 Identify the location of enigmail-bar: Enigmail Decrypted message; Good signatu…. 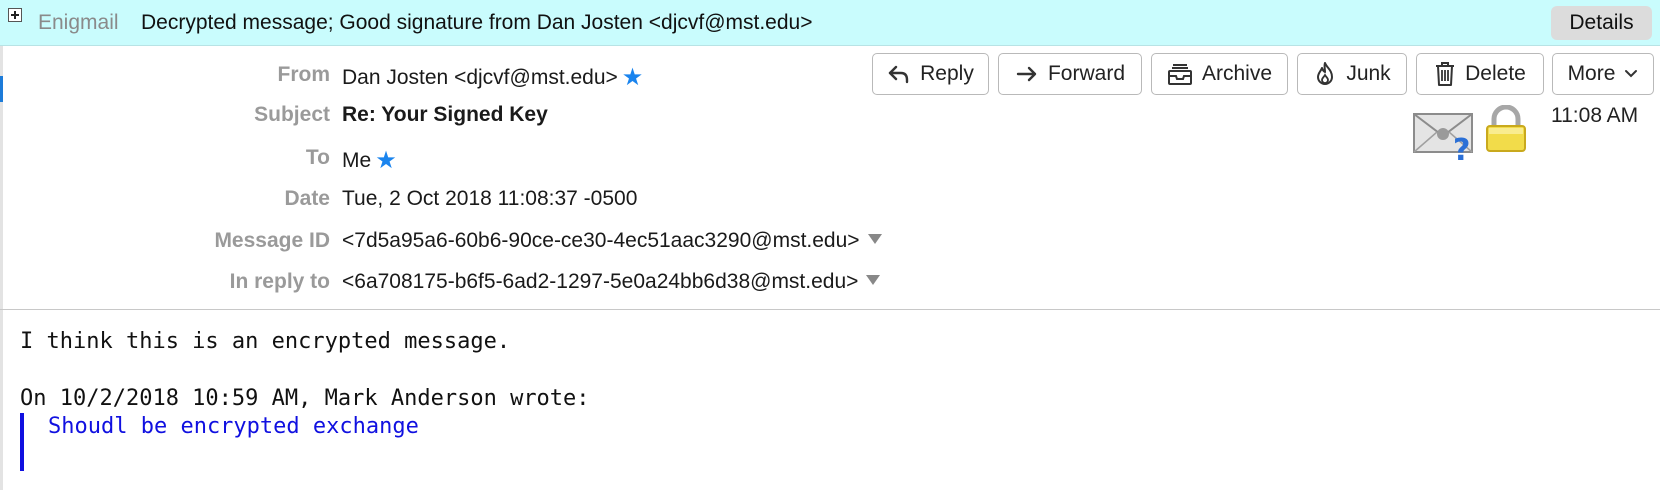
(830, 23).